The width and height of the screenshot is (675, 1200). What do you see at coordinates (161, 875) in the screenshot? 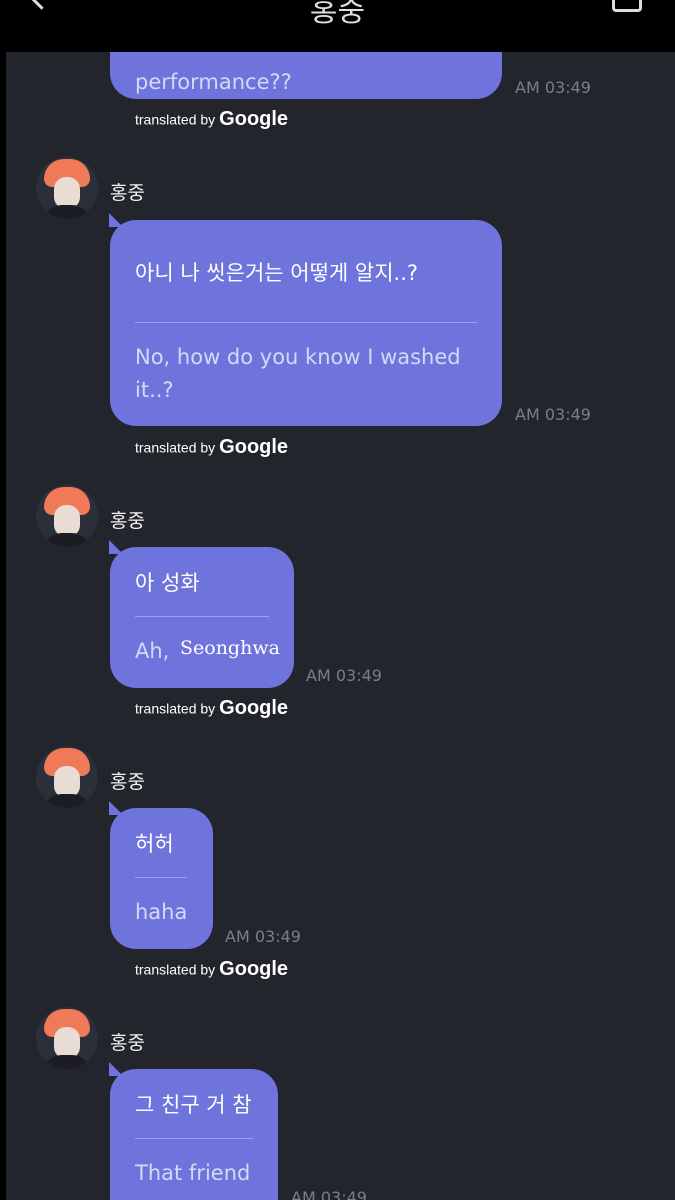
I see `message-bubble: 허허 haha` at bounding box center [161, 875].